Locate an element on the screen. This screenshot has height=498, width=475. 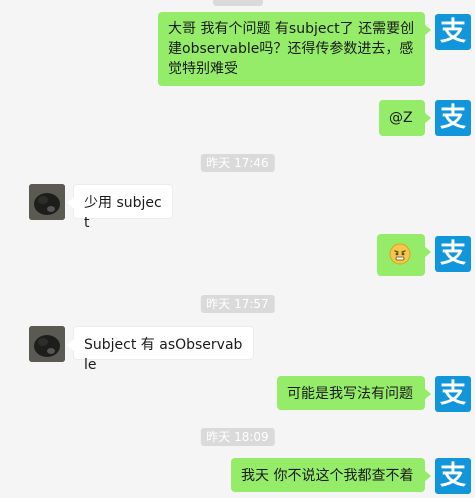
message-text: @Z is located at coordinates (401, 118).